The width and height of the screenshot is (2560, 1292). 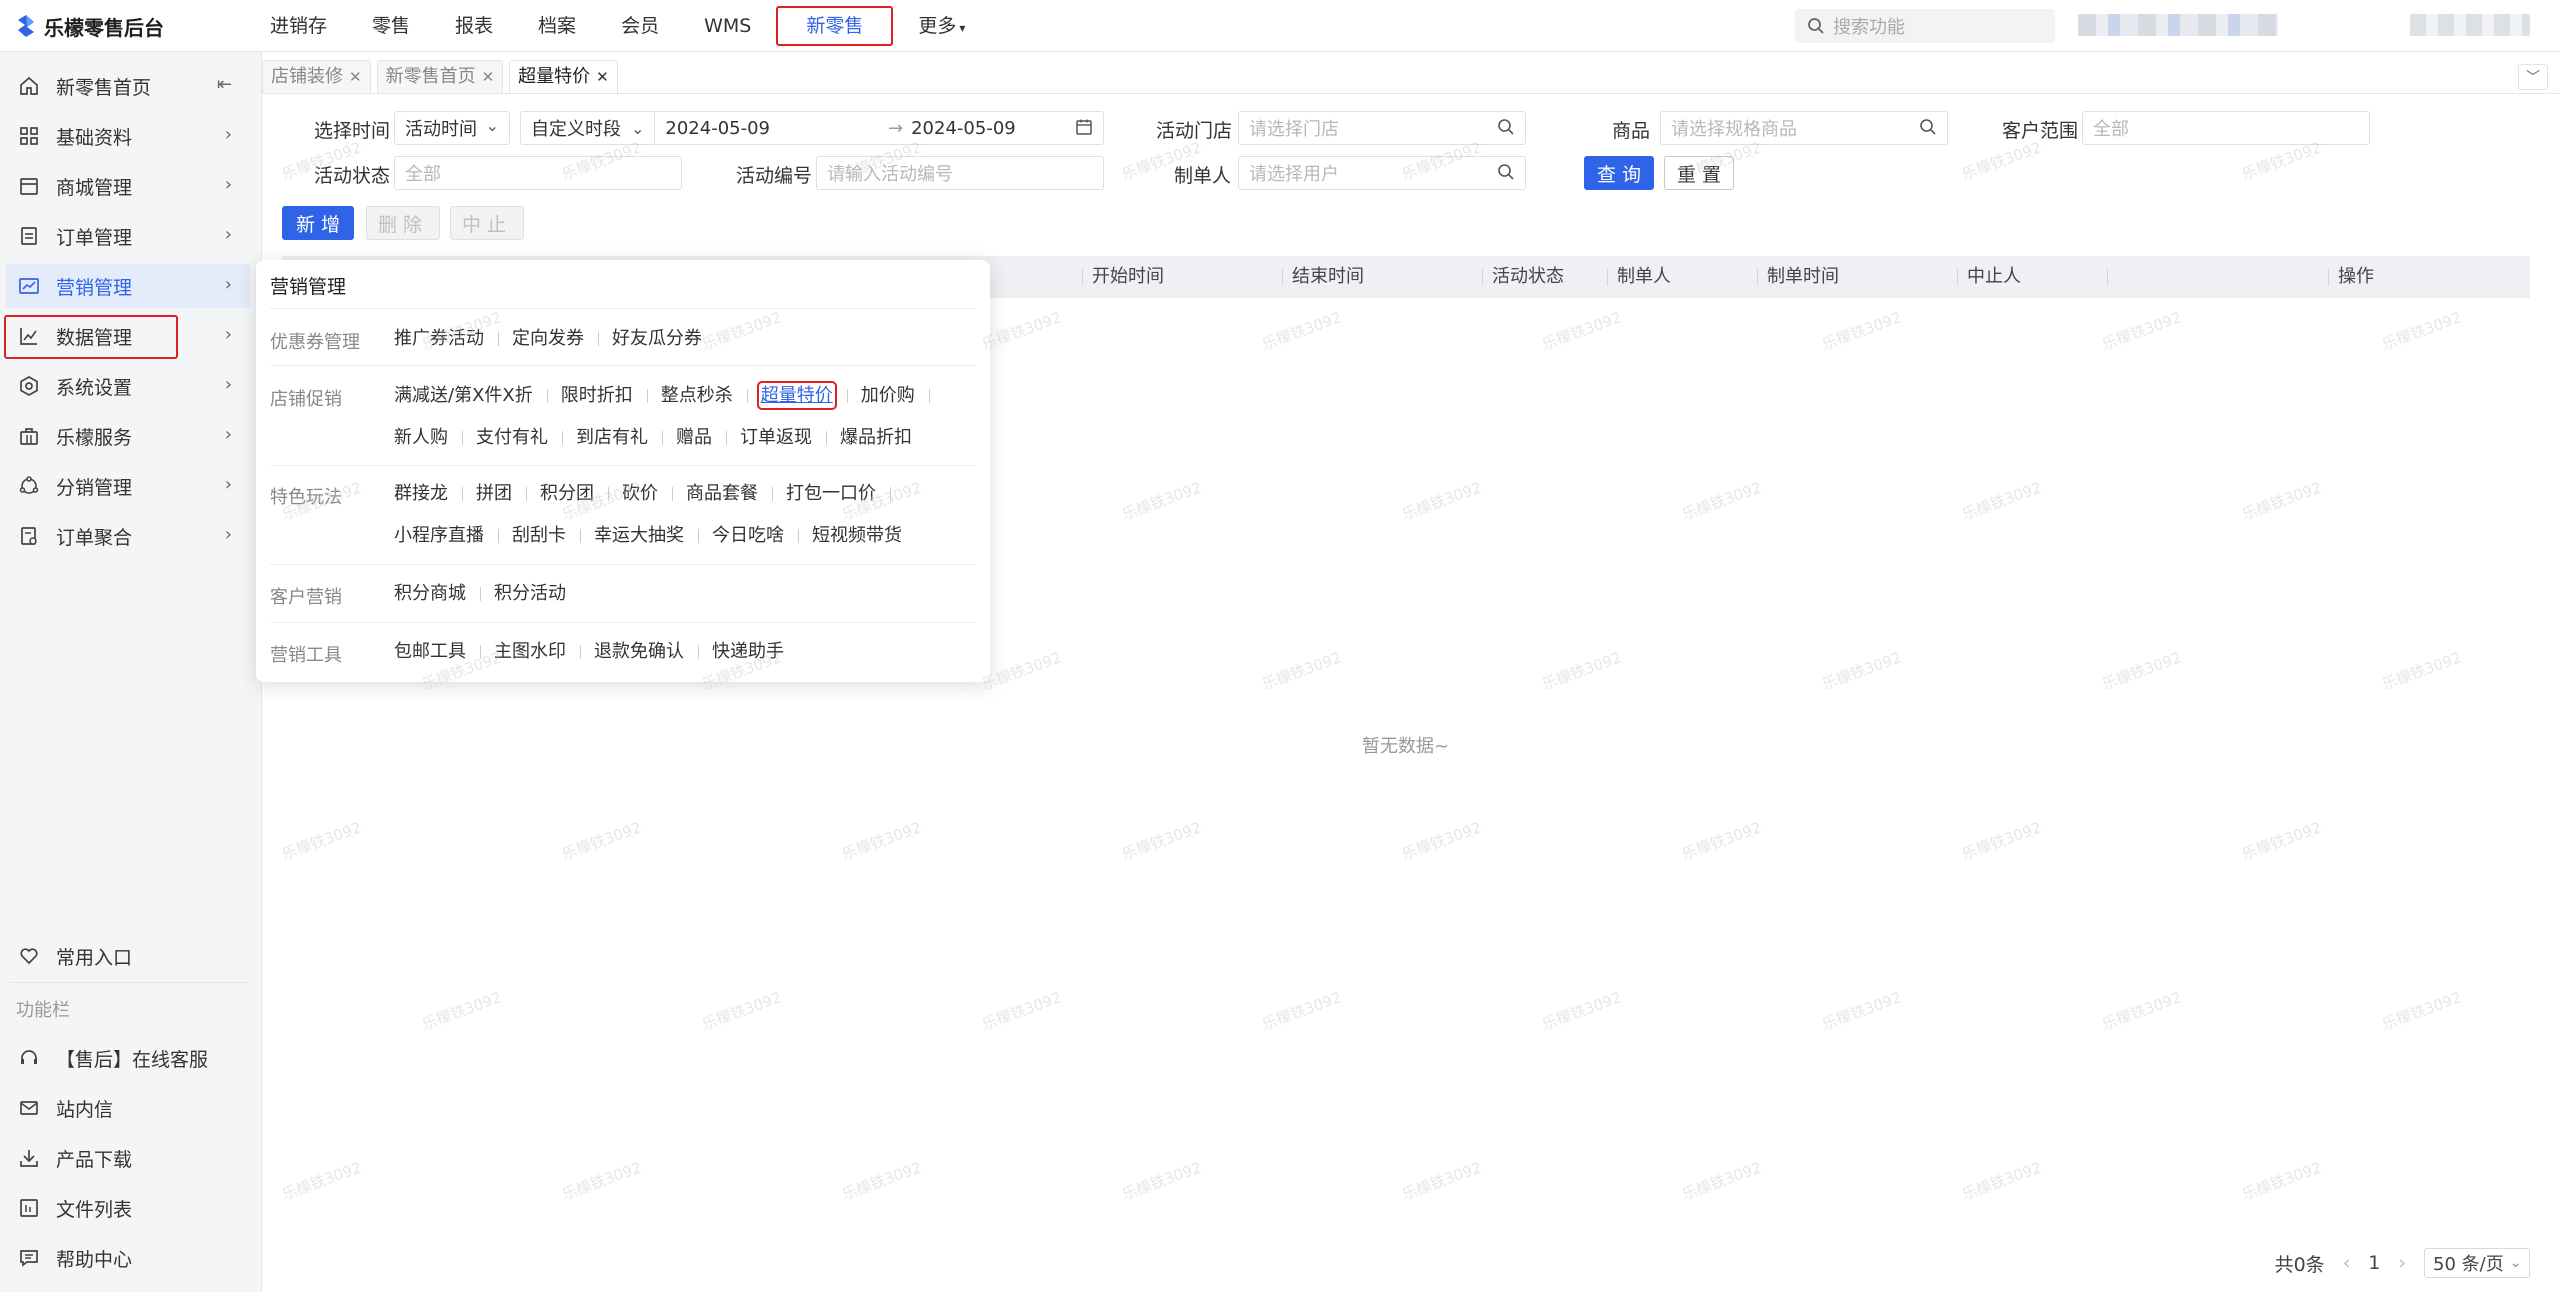 What do you see at coordinates (128, 956) in the screenshot?
I see `sidebar-favorites: 常用入口` at bounding box center [128, 956].